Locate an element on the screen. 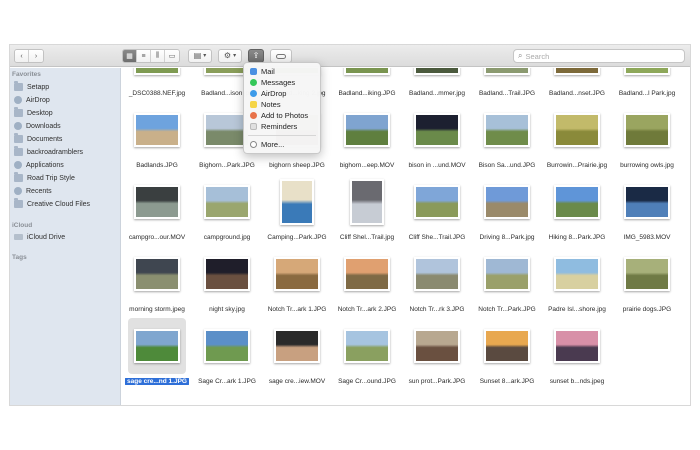 This screenshot has height=450, width=700. file-item: sage cre...nd 1.JPG is located at coordinates (157, 355).